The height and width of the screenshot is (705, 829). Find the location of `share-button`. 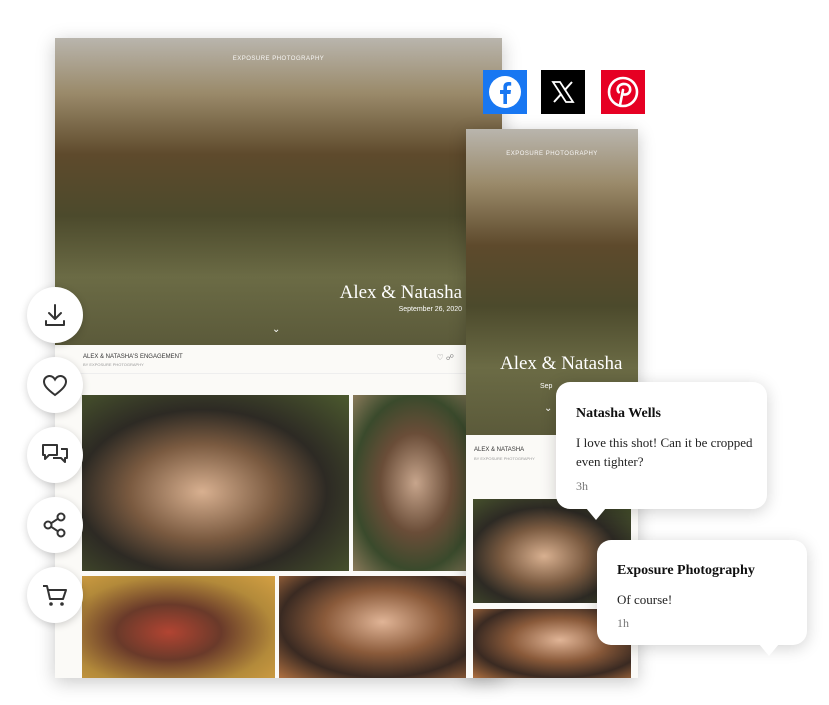

share-button is located at coordinates (55, 525).